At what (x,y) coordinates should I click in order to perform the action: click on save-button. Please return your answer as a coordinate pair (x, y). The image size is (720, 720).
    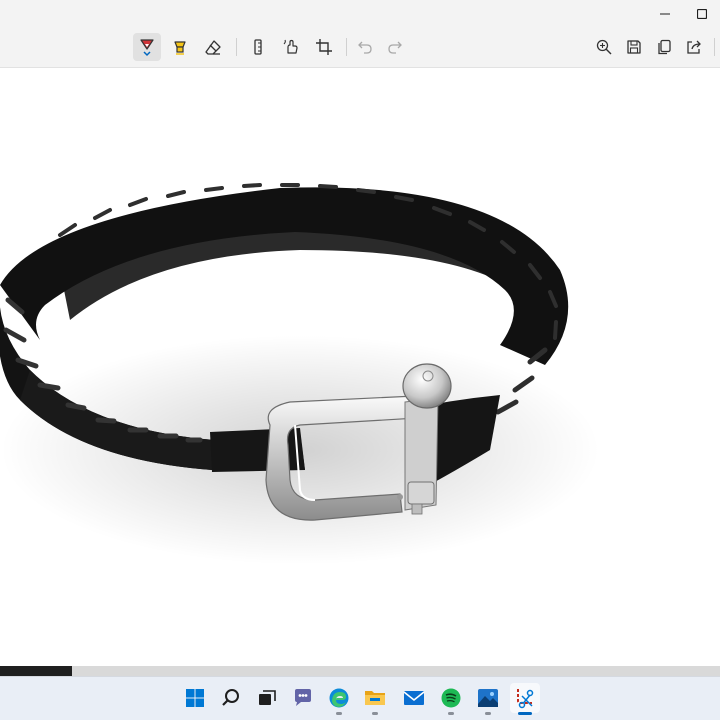
    Looking at the image, I should click on (634, 47).